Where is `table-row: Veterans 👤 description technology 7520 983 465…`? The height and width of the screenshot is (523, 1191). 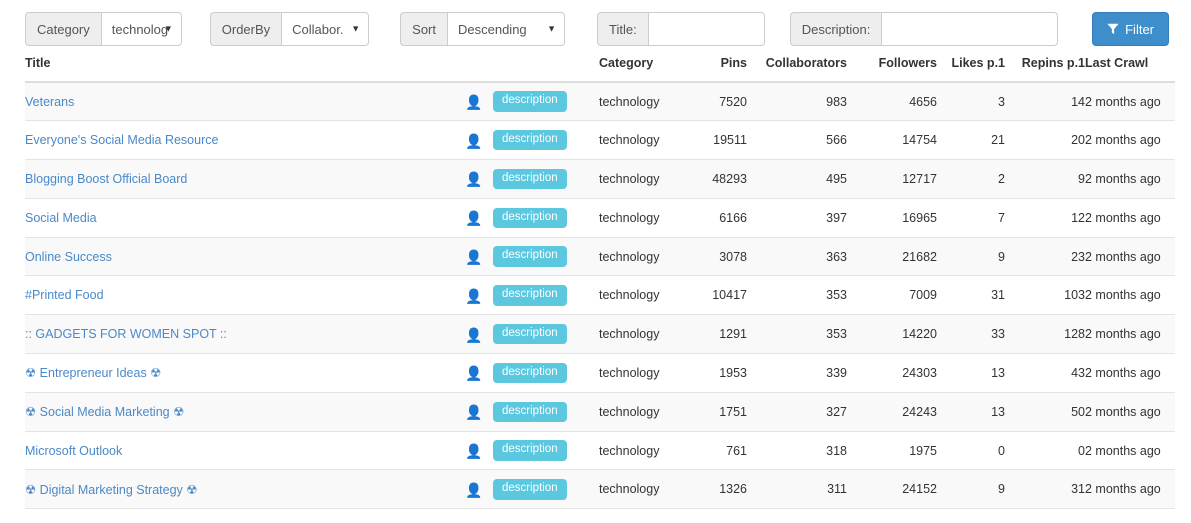 table-row: Veterans 👤 description technology 7520 983 465… is located at coordinates (600, 102).